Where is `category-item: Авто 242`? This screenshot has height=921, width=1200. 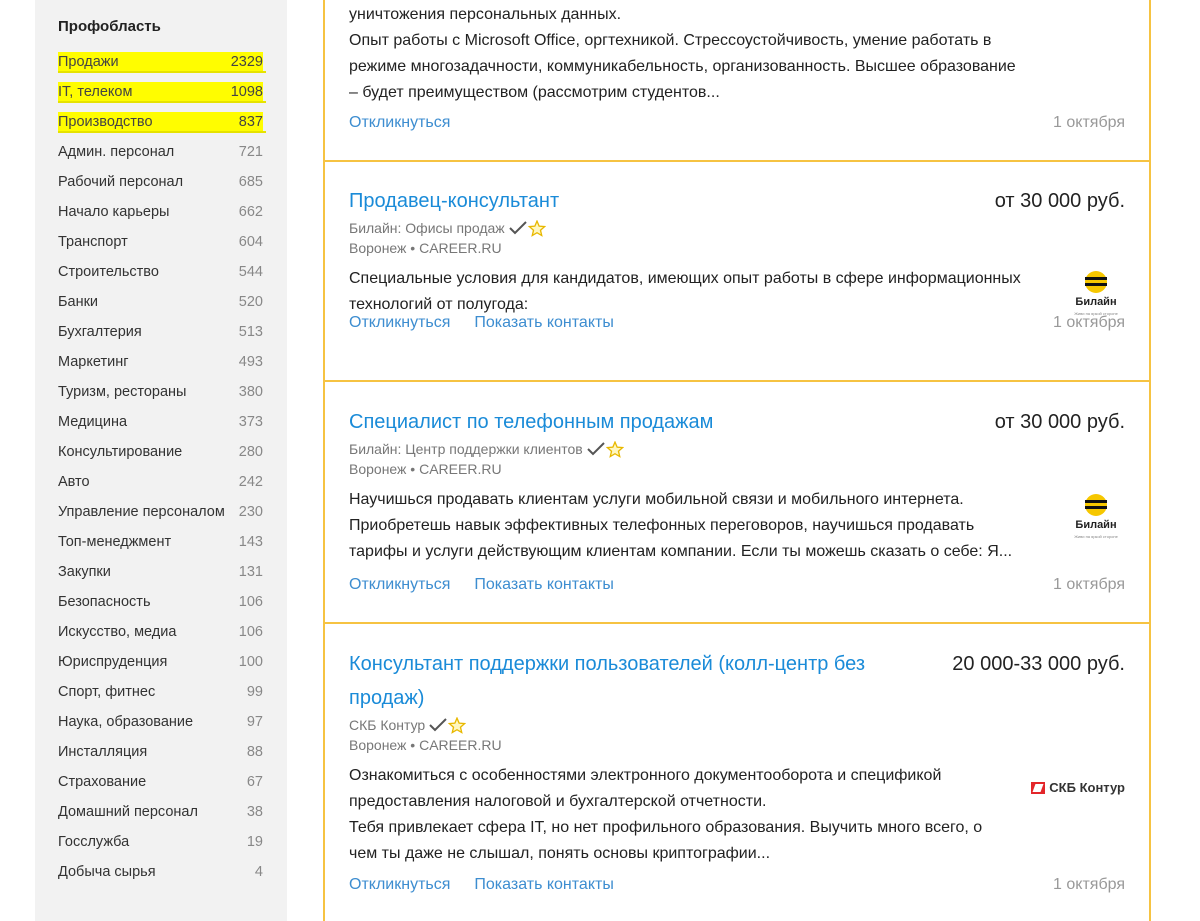
category-item: Авто 242 is located at coordinates (160, 482).